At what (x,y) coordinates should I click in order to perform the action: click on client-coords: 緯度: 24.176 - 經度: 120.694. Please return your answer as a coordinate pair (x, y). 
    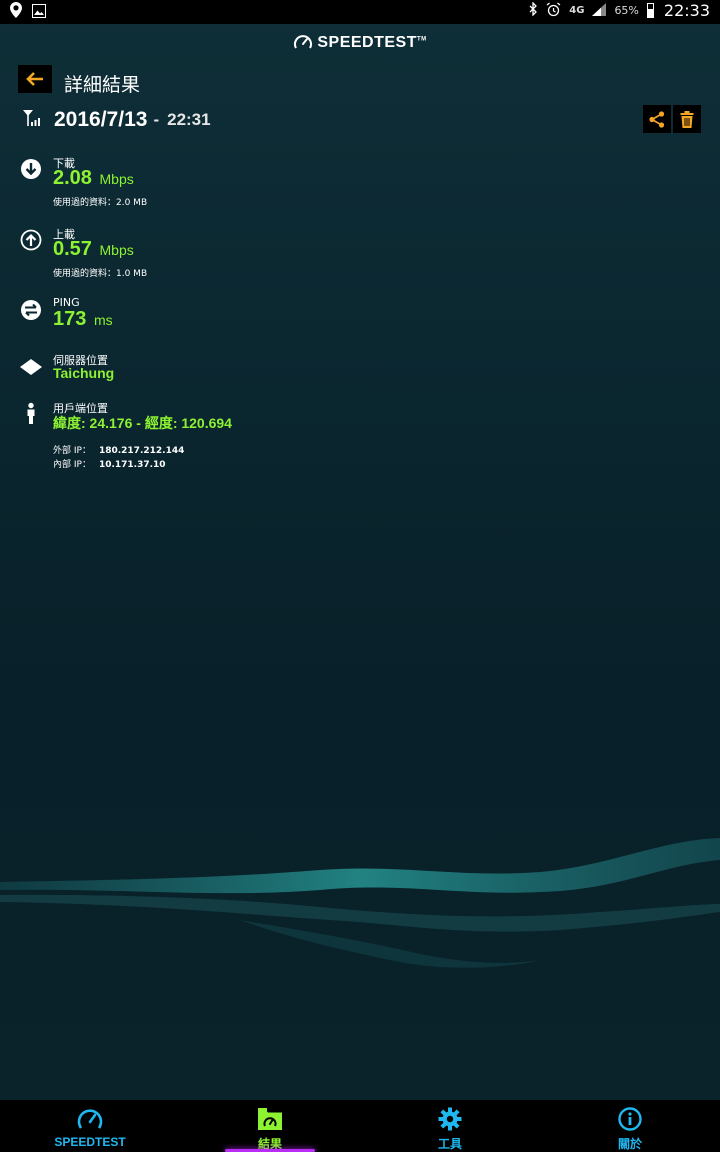
    Looking at the image, I should click on (142, 423).